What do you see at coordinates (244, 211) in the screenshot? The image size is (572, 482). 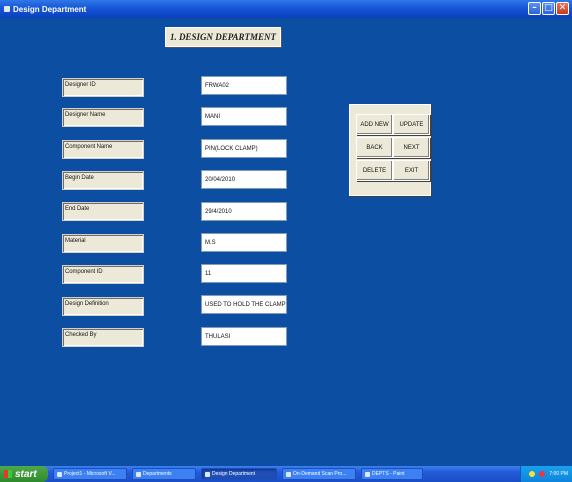 I see `end-date-field: 29/4/2010` at bounding box center [244, 211].